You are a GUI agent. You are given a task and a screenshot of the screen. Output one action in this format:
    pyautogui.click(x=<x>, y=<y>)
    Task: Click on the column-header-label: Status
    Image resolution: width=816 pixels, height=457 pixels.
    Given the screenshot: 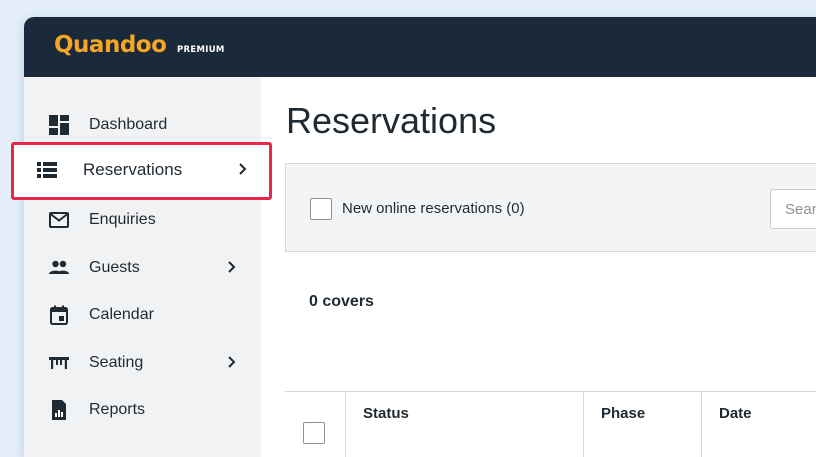 What is the action you would take?
    pyautogui.click(x=386, y=413)
    